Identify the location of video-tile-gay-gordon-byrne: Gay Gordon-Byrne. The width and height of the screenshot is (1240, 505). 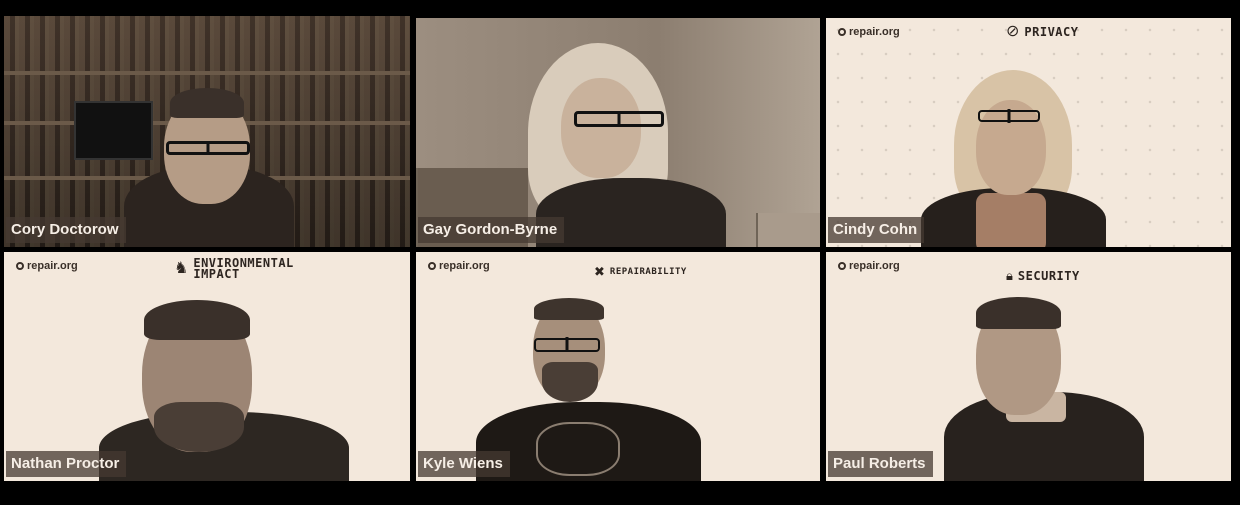
(618, 132).